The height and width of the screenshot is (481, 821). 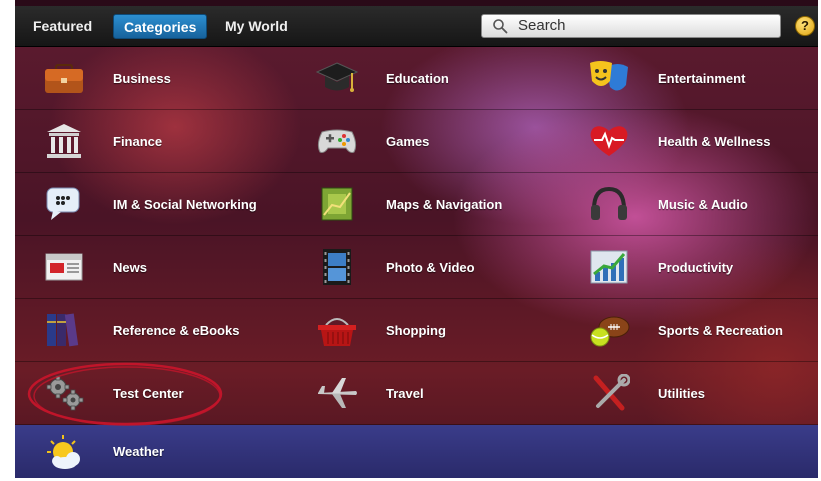 I want to click on gears-icon, so click(x=65, y=393).